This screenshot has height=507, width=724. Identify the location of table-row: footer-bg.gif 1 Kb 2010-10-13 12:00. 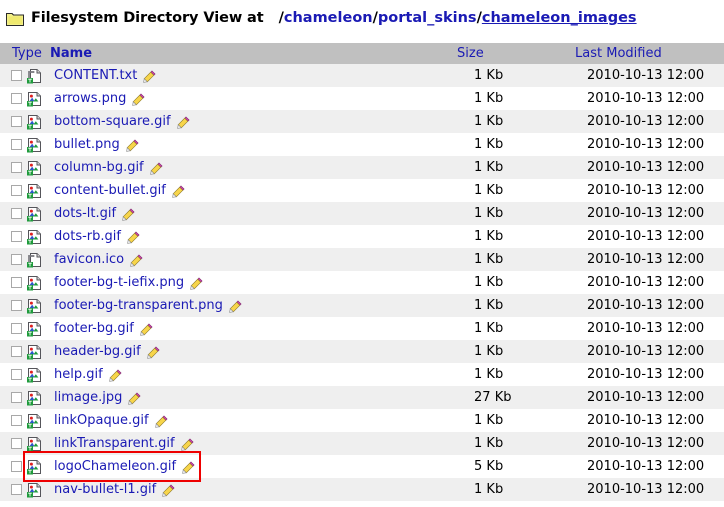
(362, 328).